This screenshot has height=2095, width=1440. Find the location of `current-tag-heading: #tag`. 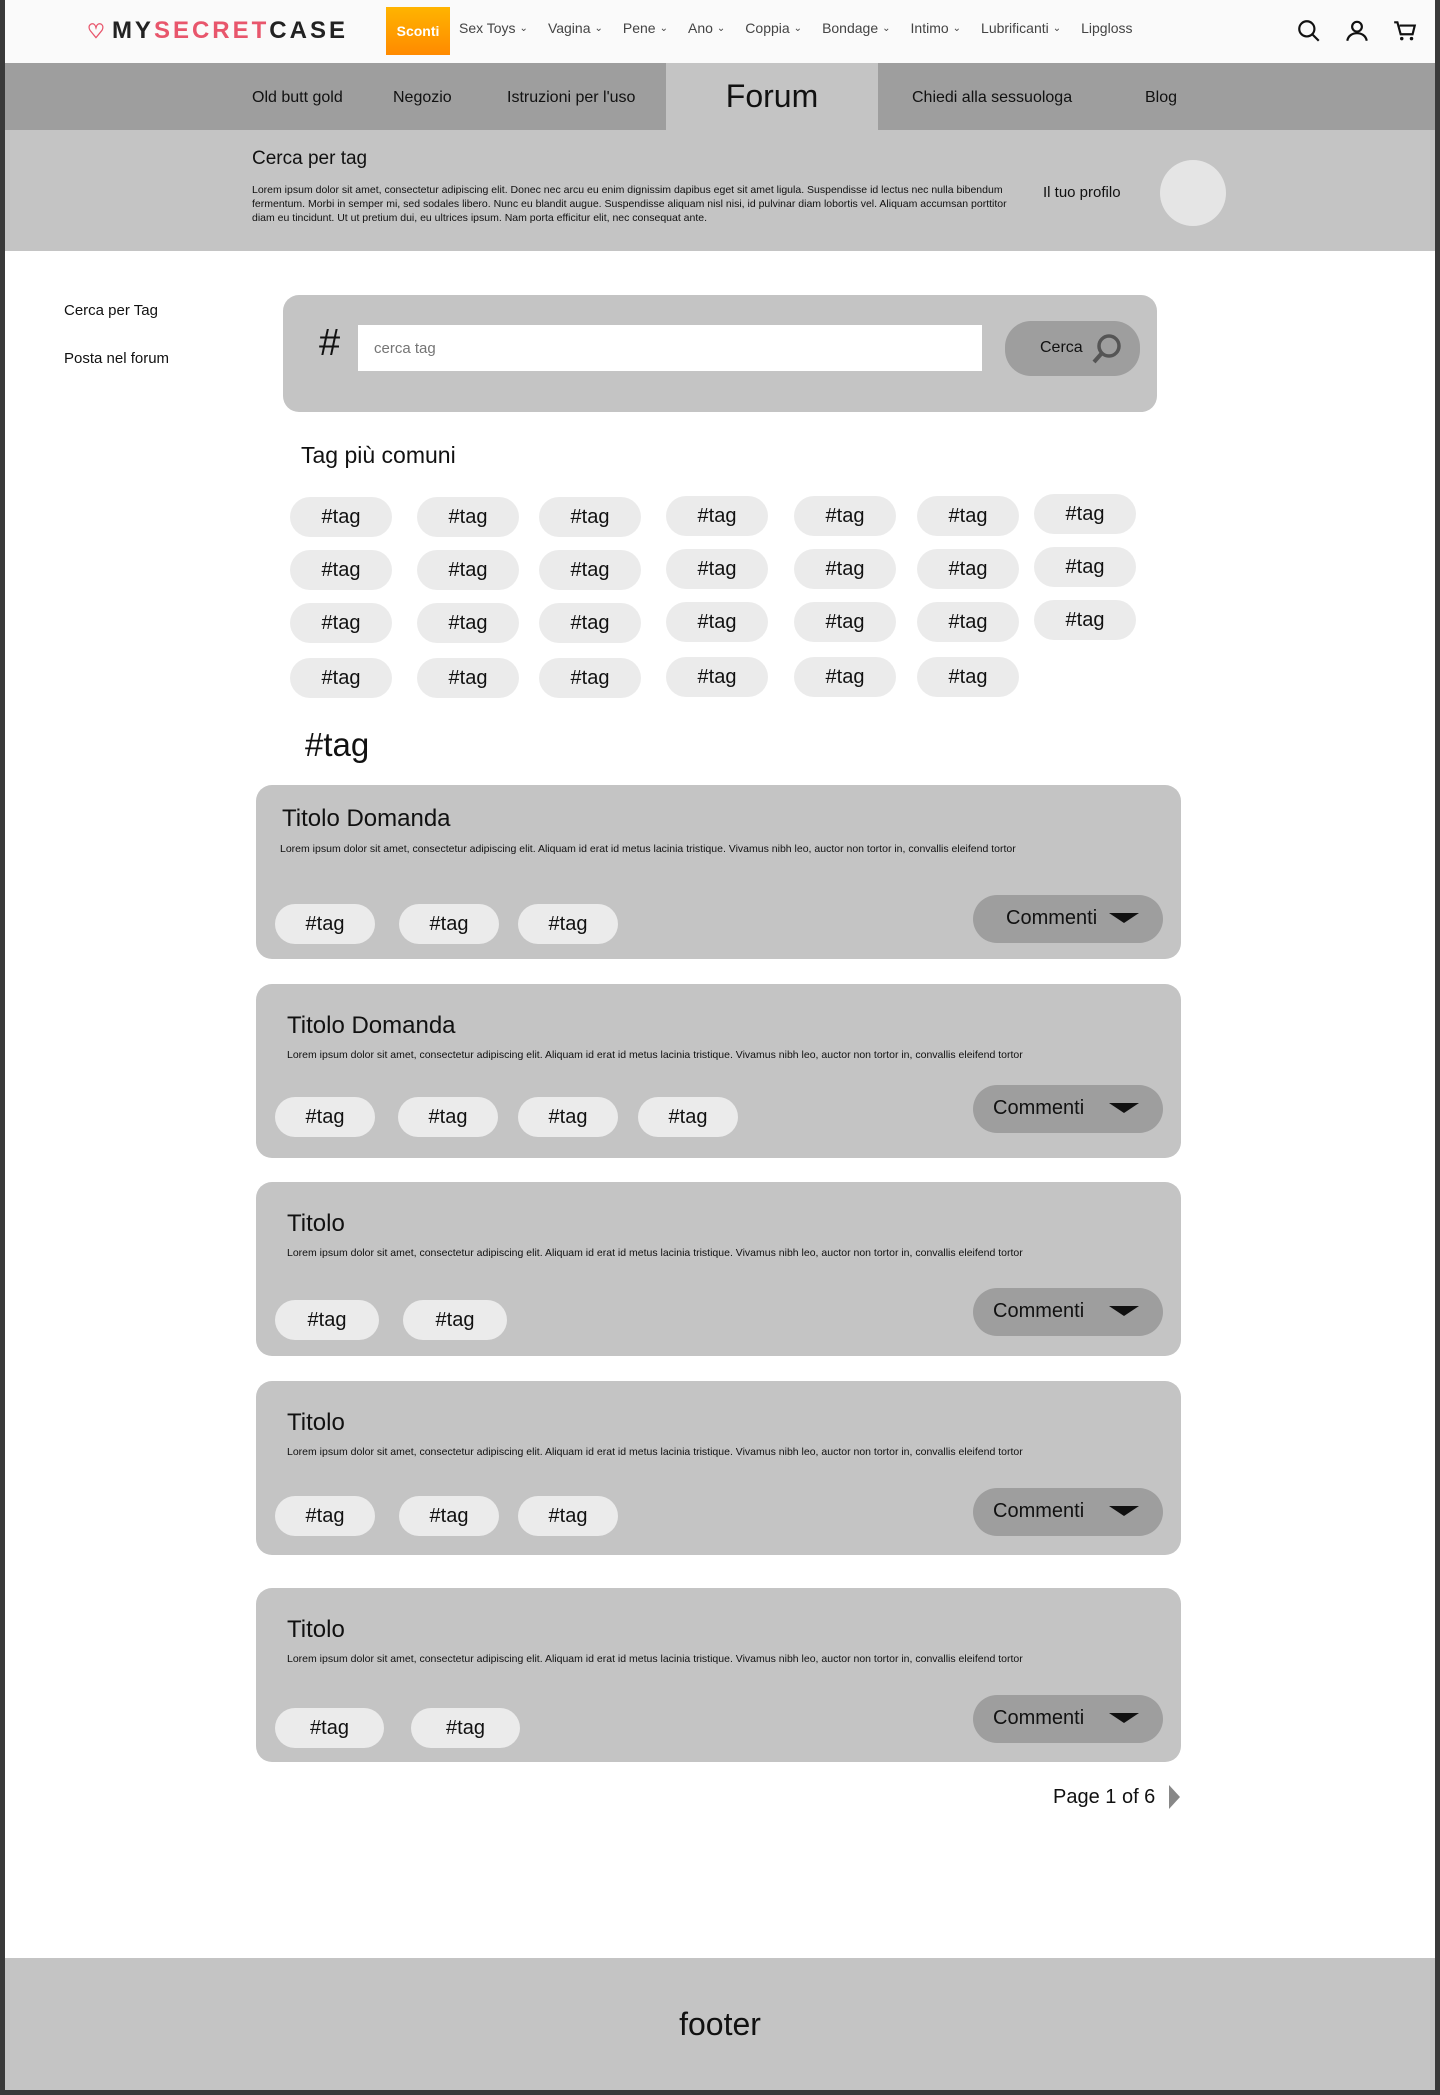

current-tag-heading: #tag is located at coordinates (337, 744).